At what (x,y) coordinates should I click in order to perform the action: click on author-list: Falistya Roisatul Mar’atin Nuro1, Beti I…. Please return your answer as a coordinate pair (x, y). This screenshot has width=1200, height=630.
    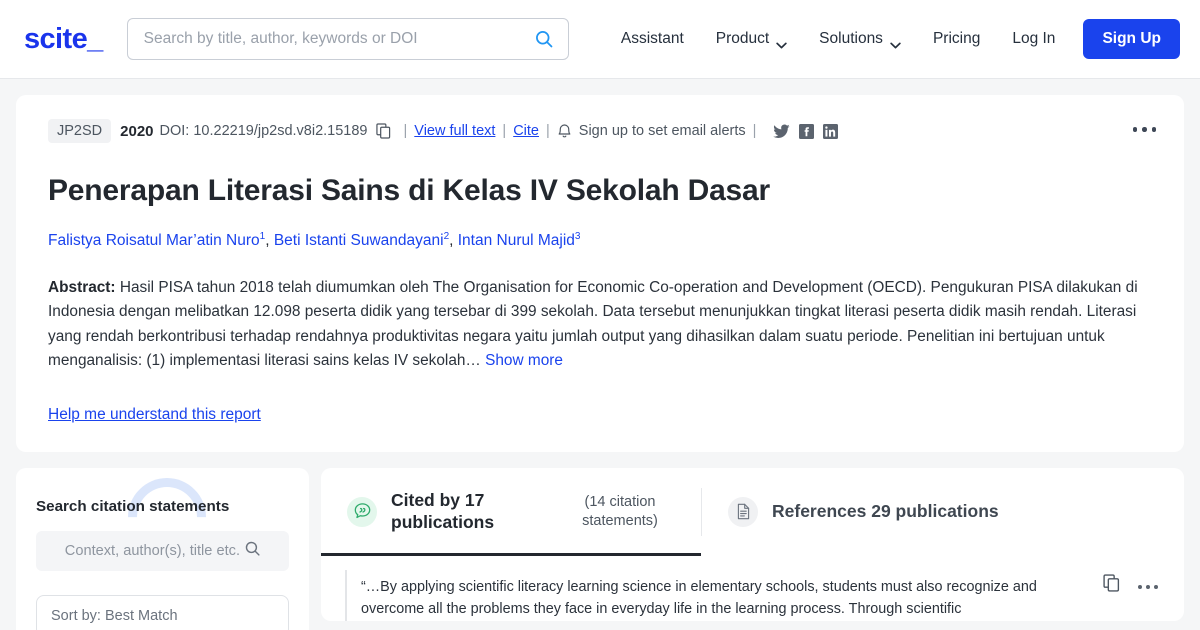
    Looking at the image, I should click on (600, 241).